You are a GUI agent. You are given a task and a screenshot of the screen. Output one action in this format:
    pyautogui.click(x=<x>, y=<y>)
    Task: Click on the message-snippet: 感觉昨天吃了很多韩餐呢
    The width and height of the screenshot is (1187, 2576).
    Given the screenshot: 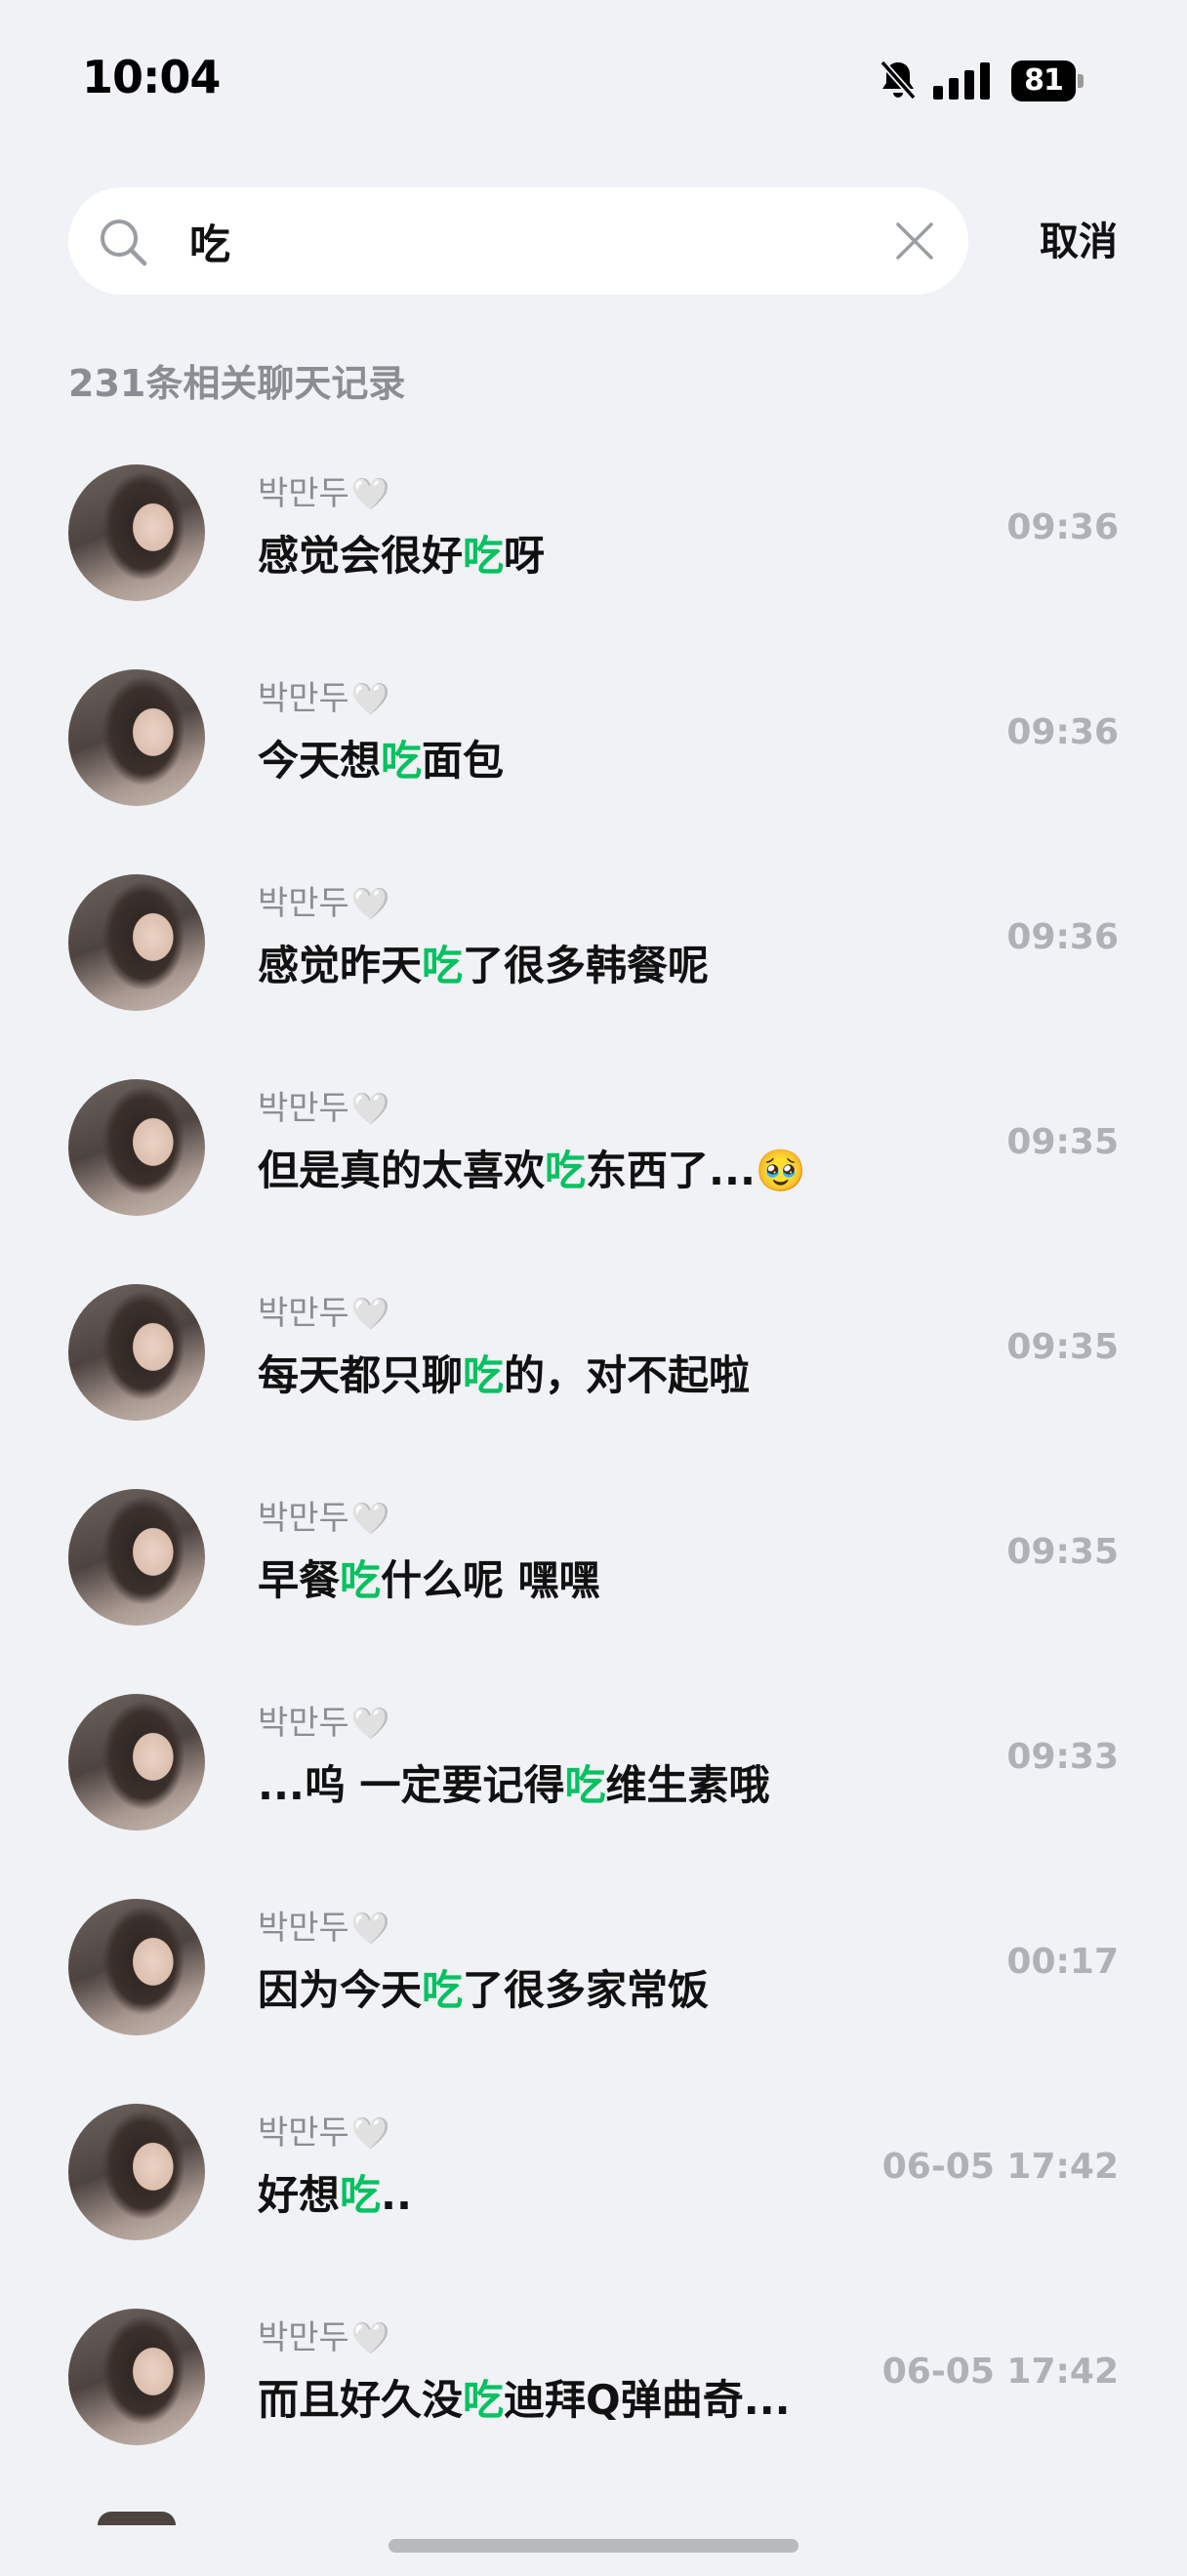 What is the action you would take?
    pyautogui.click(x=484, y=965)
    